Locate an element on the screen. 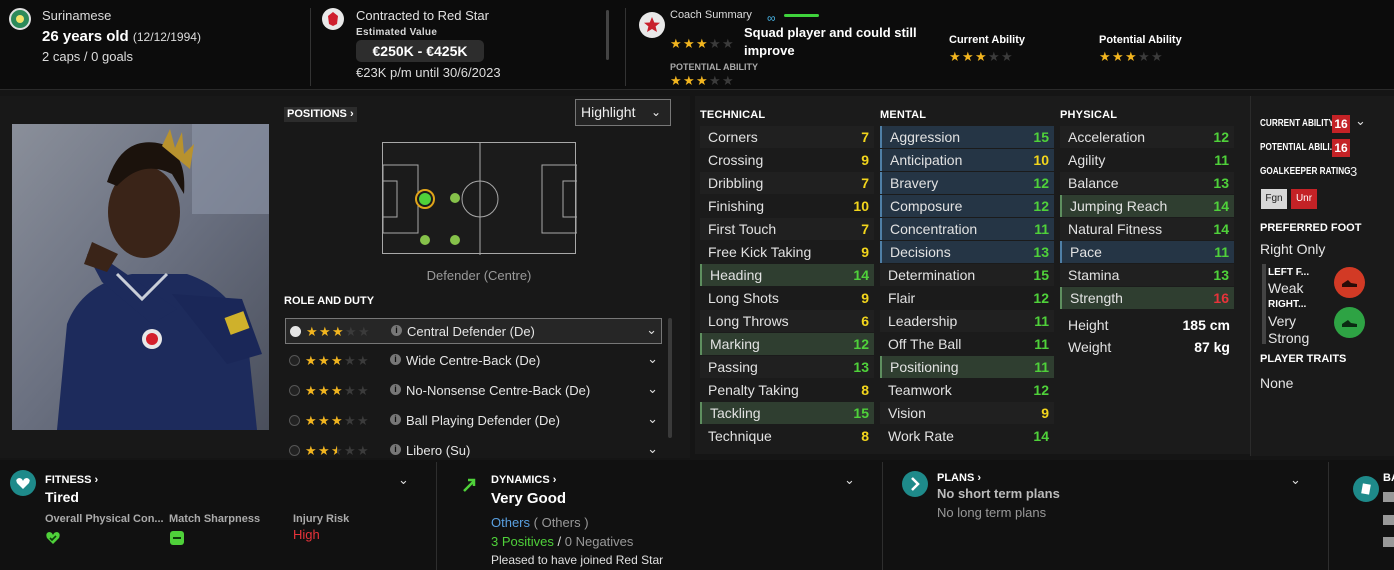 The image size is (1394, 570). attribute-row-technical: Free Kick Taking 9 is located at coordinates (787, 252).